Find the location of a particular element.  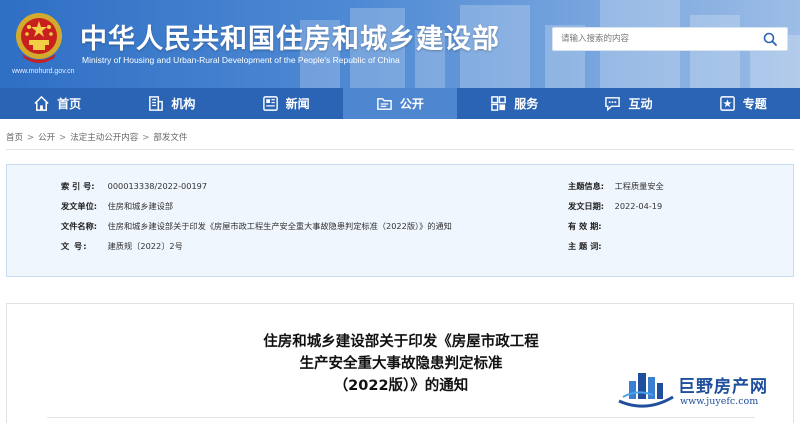

main-nav: 首页 机构 新闻 公开 服务 互动 专题 is located at coordinates (400, 103).